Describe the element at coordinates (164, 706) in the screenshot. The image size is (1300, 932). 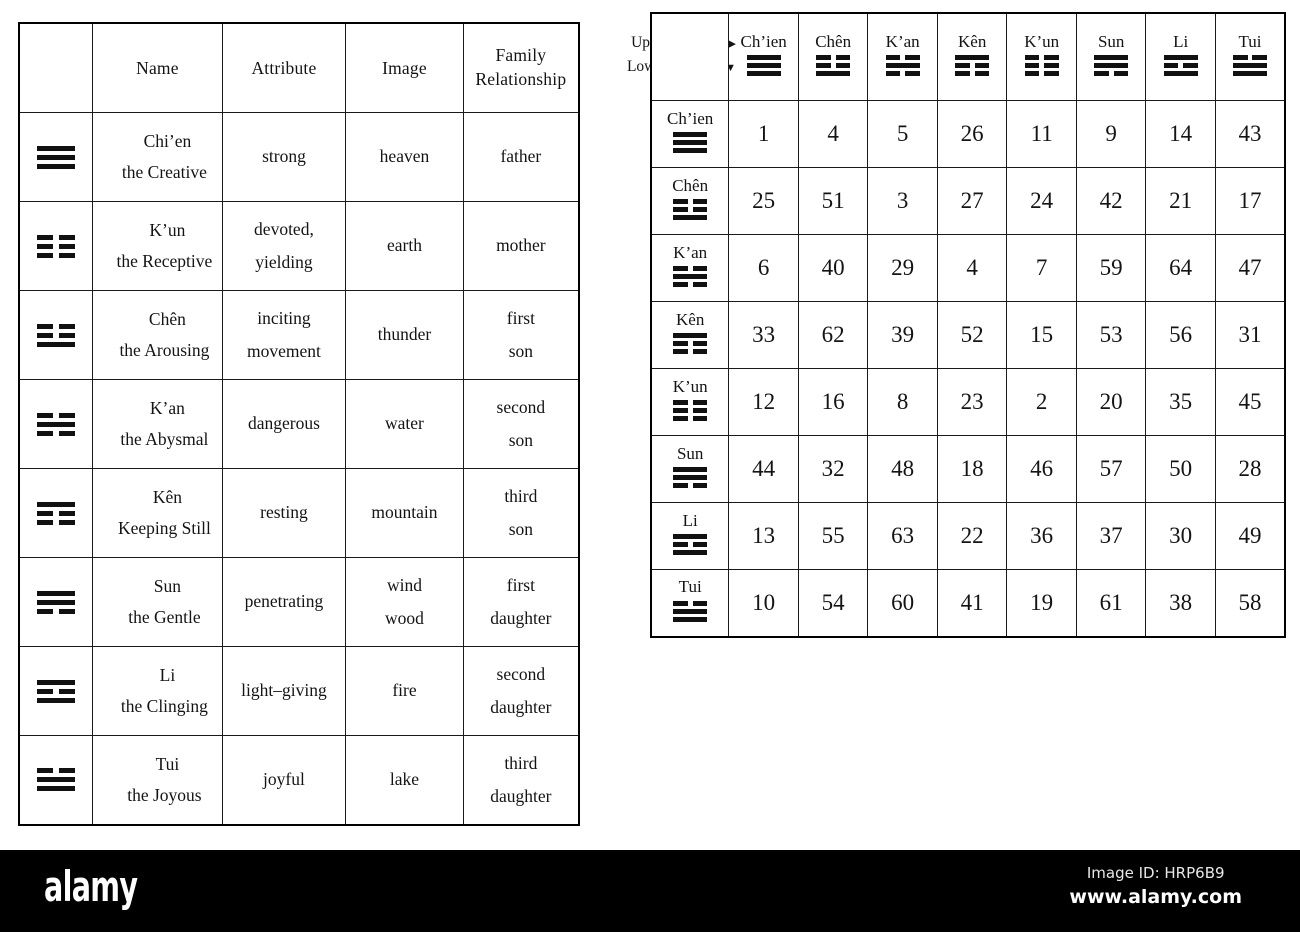
I see `trigram-name-secondary: the Clinging` at that location.